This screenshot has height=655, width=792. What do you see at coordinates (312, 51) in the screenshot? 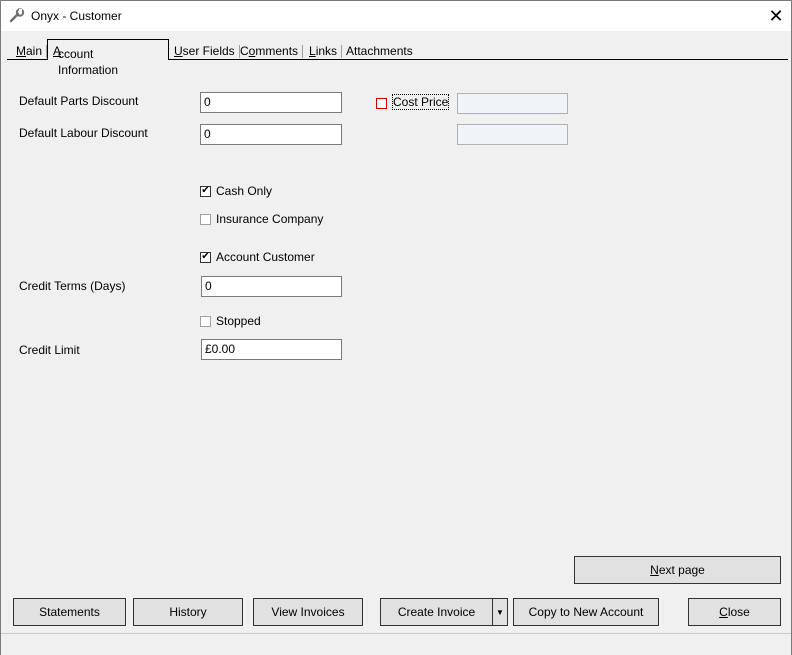
I see `tab-links-key: L` at bounding box center [312, 51].